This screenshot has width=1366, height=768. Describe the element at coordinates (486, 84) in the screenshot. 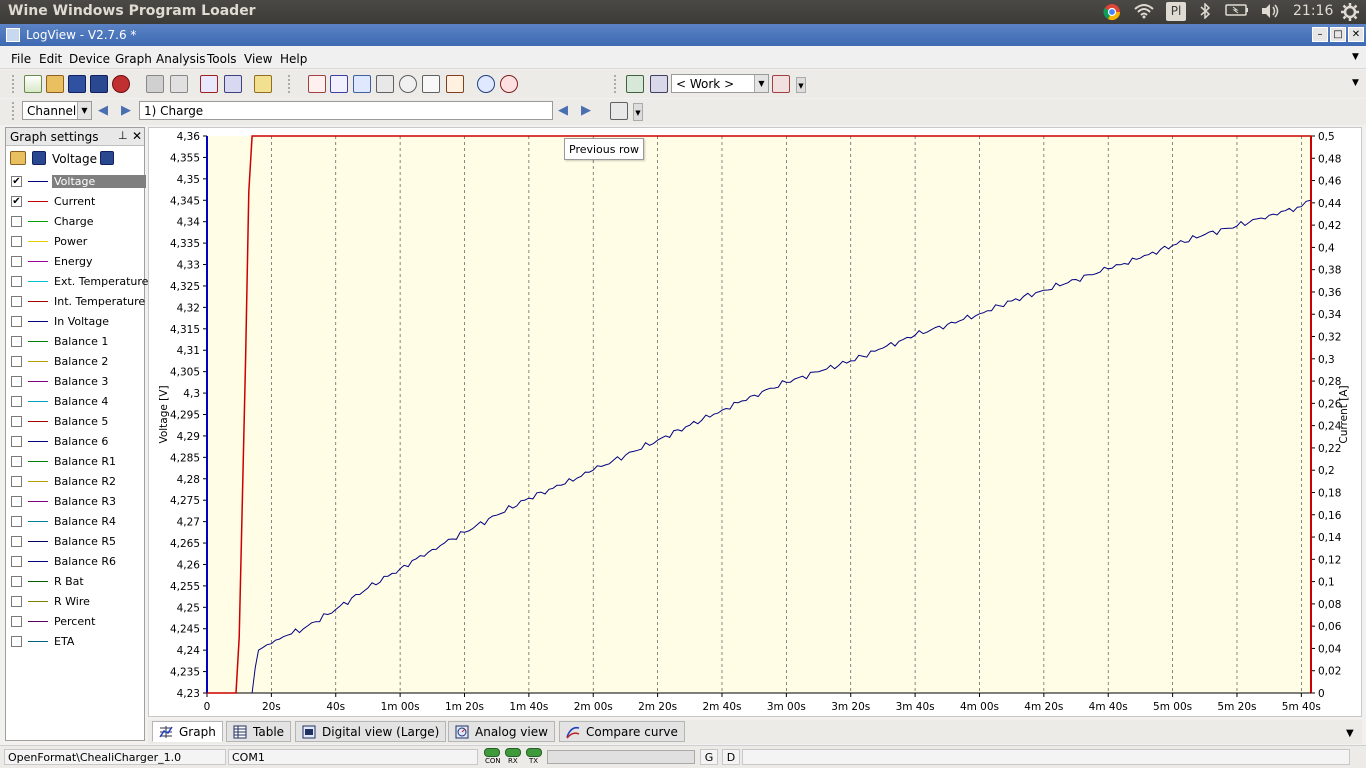

I see `zoom-in-icon` at that location.